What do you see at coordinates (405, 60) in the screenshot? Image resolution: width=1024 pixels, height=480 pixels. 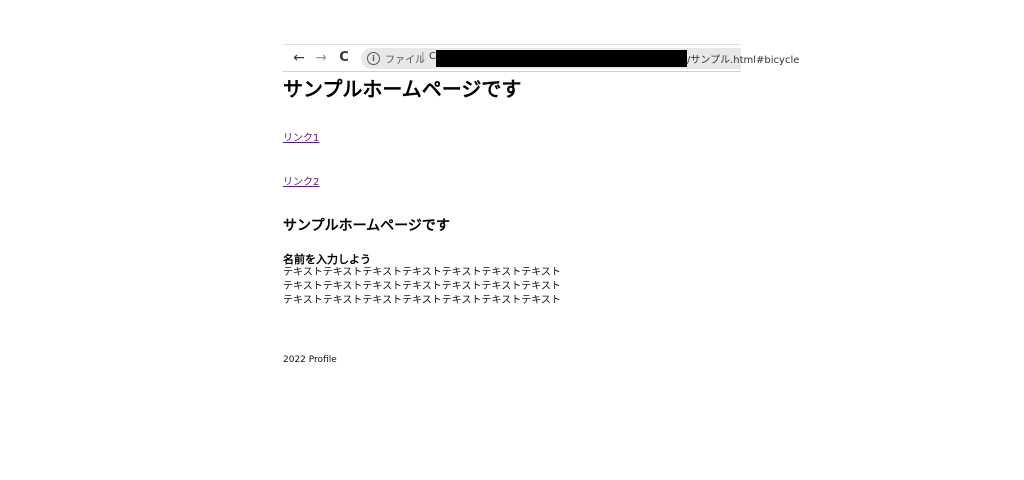 I see `address-scheme-label: ファイル` at bounding box center [405, 60].